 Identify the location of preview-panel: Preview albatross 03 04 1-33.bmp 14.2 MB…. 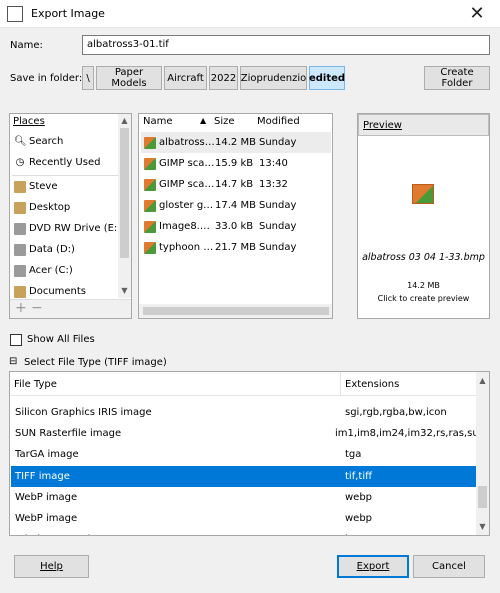
(423, 216).